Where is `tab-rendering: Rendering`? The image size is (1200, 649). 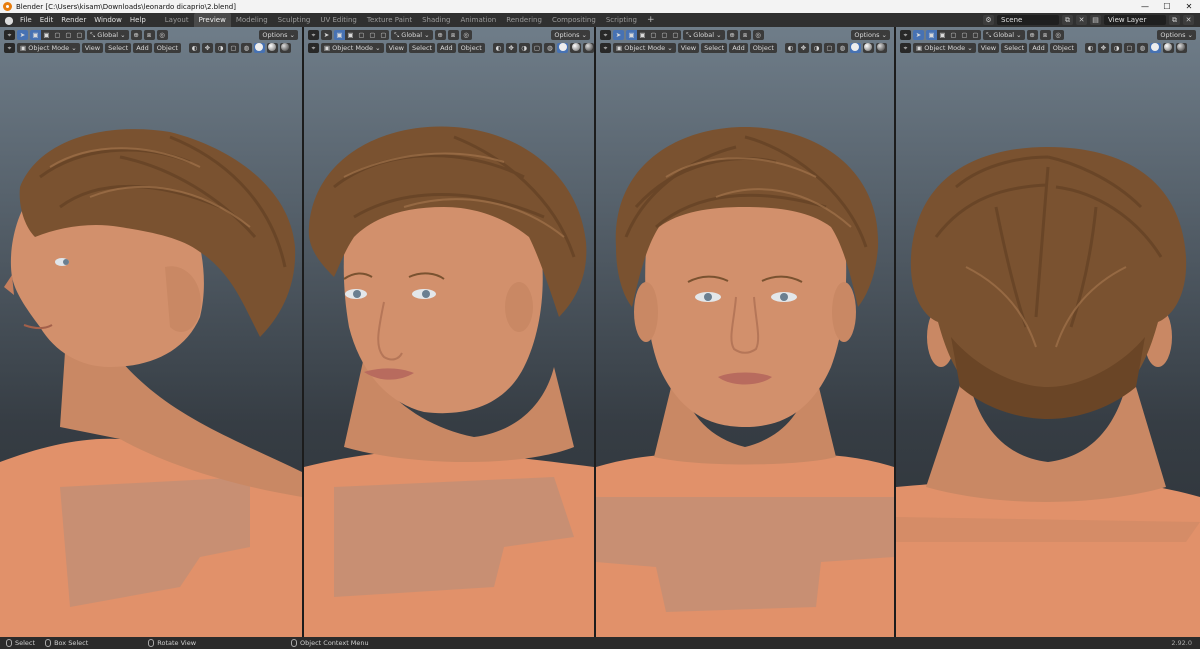 tab-rendering: Rendering is located at coordinates (524, 20).